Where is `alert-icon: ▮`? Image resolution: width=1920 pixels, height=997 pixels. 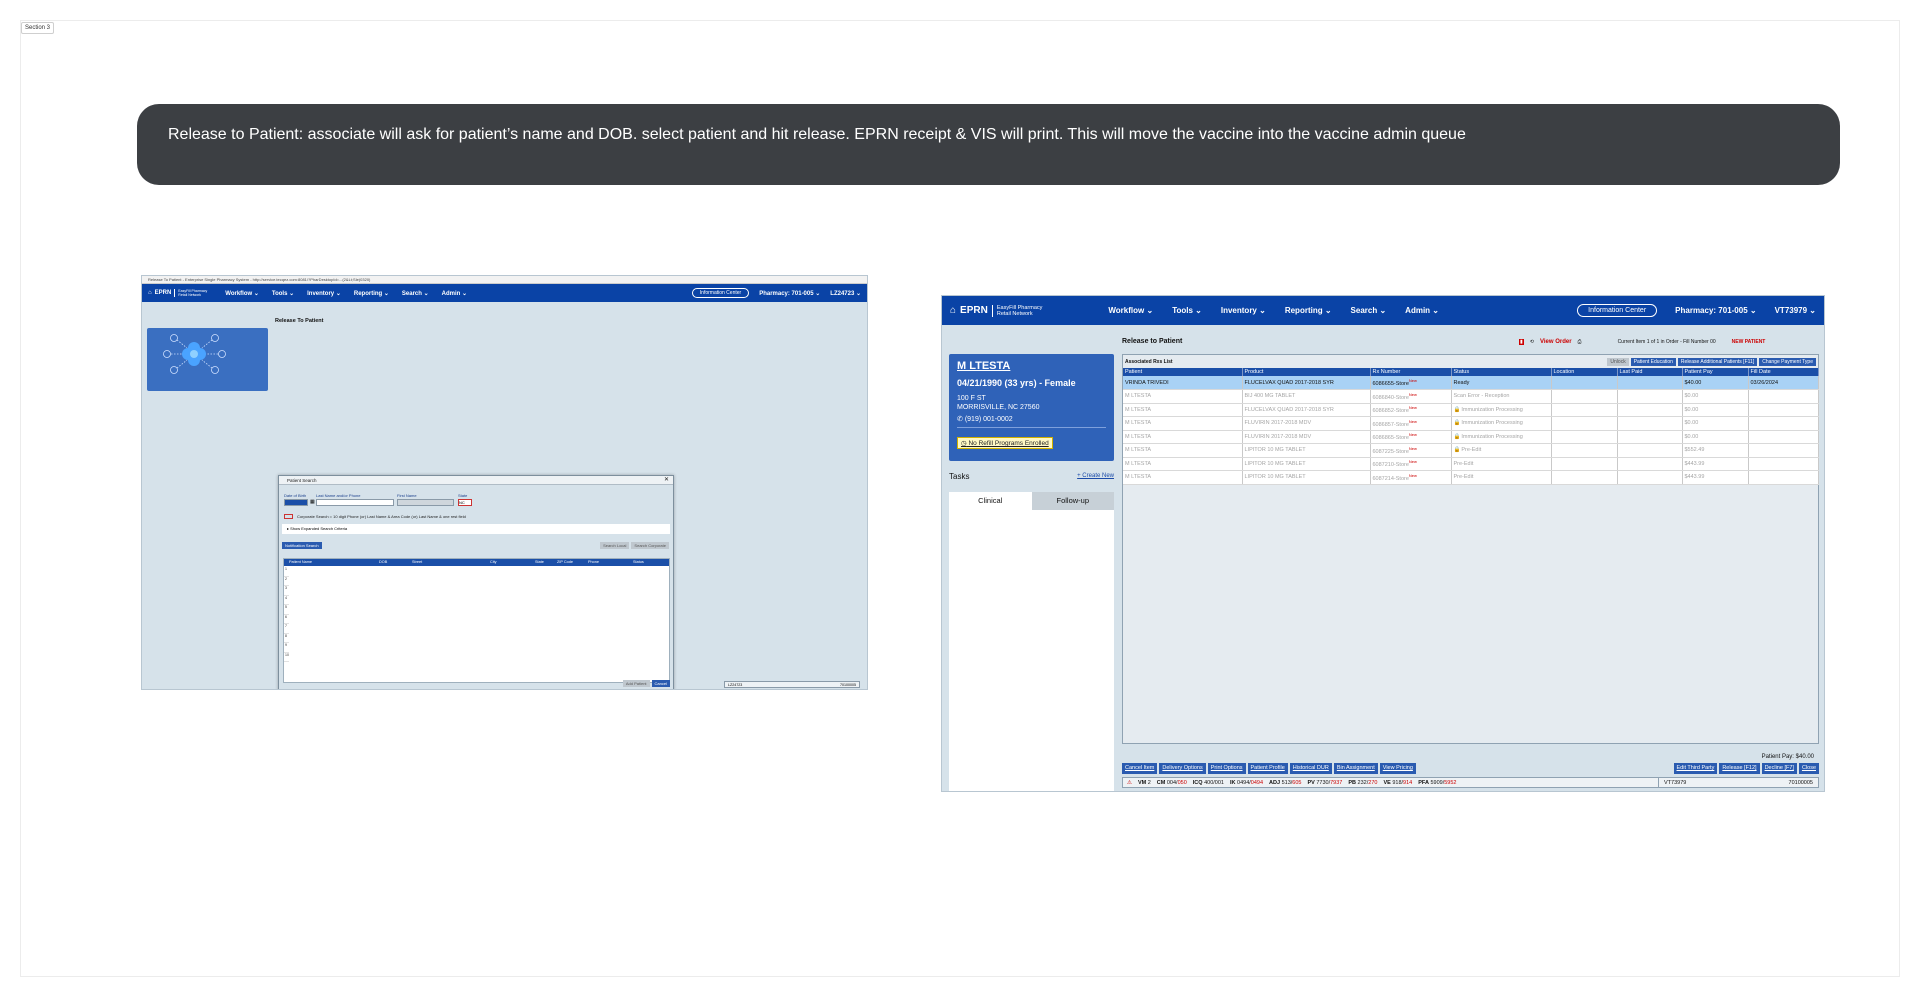 alert-icon: ▮ is located at coordinates (1521, 342).